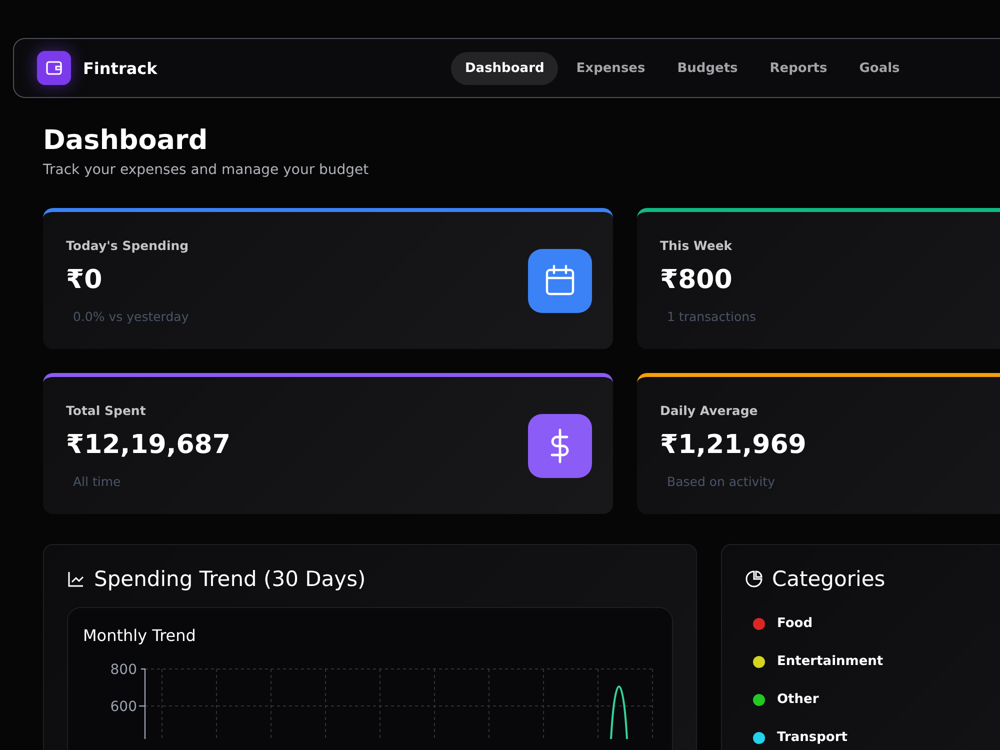  I want to click on stat-note: 0.0% vs yesterday, so click(131, 316).